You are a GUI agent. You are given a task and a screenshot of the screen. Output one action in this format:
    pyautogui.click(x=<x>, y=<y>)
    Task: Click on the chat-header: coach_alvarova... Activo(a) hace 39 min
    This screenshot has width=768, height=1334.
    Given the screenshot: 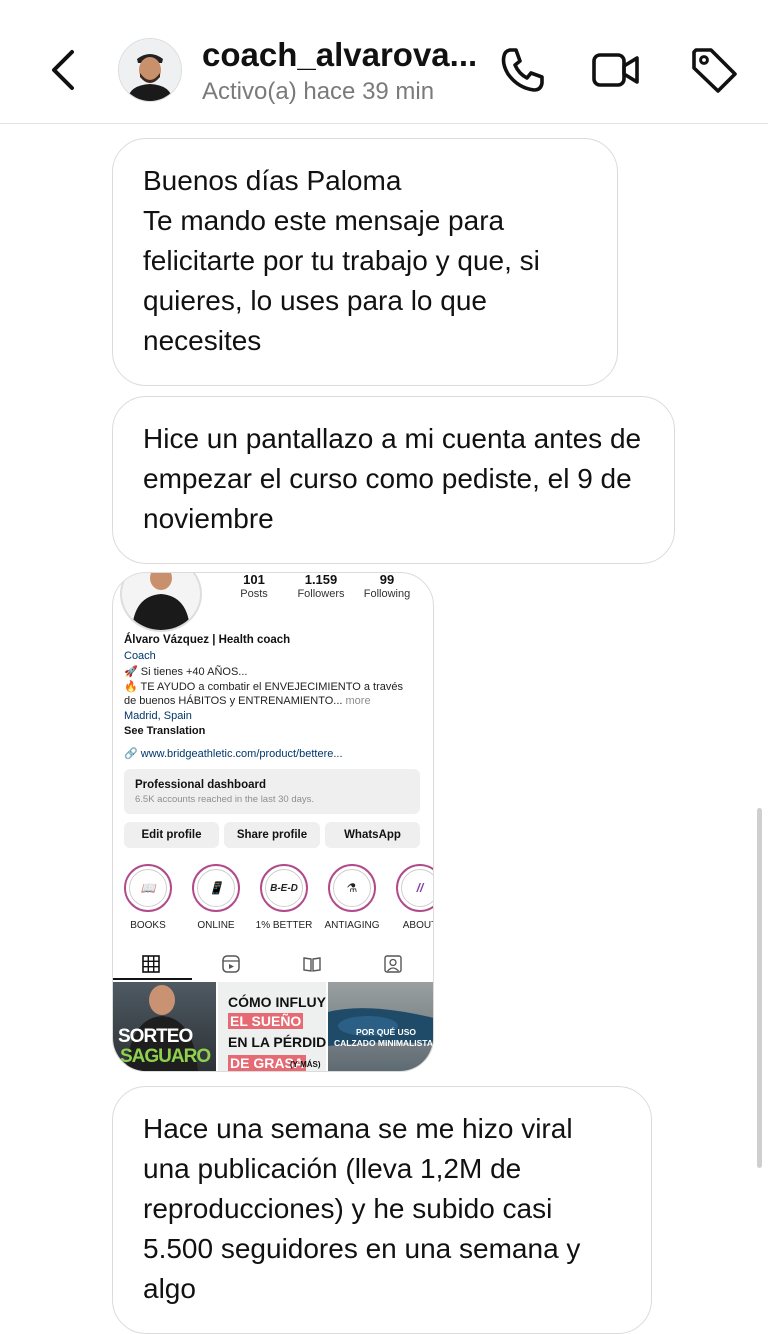 What is the action you would take?
    pyautogui.click(x=384, y=62)
    